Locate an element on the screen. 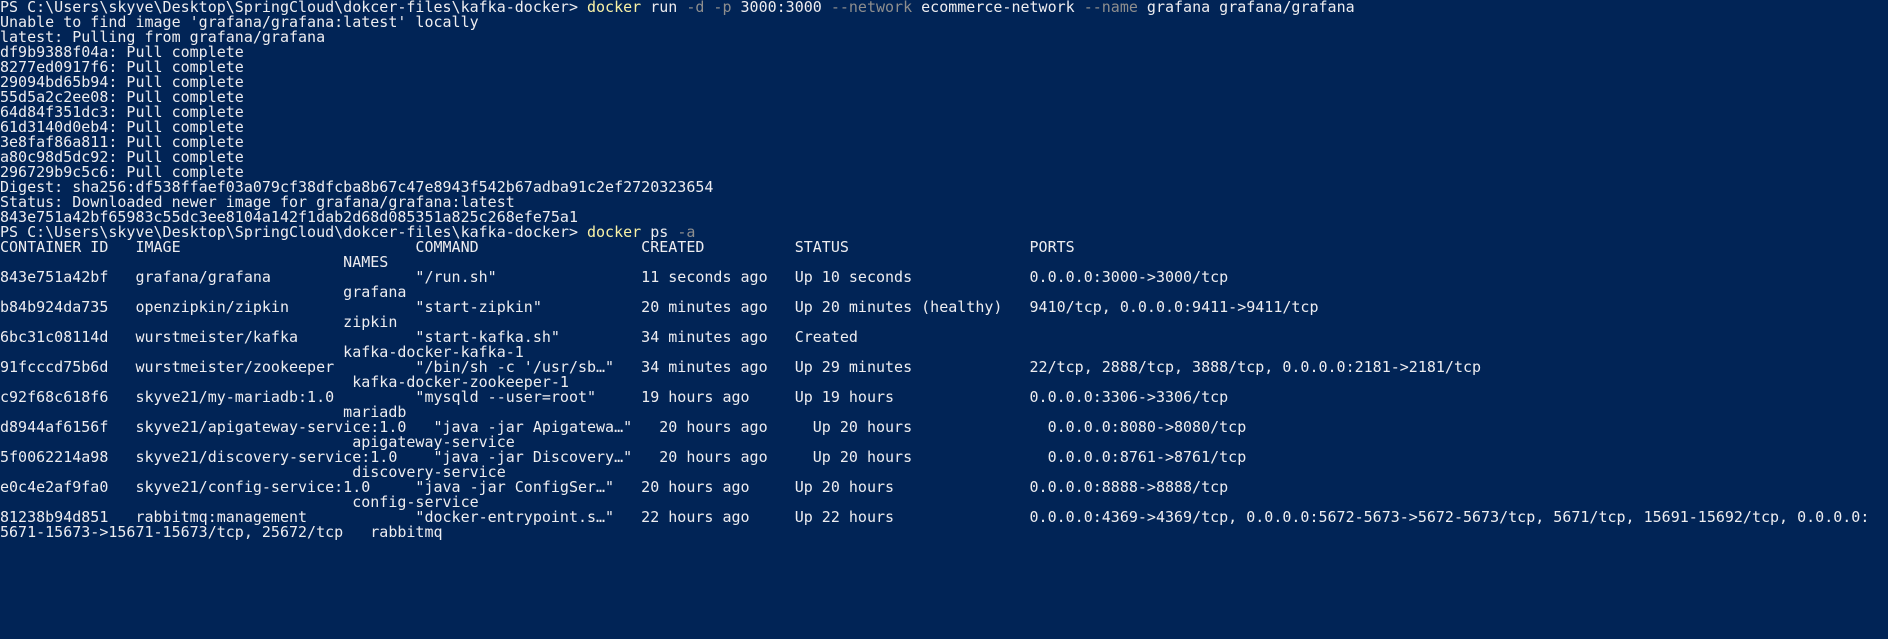  output-text: 3000:3000 is located at coordinates (781, 8).